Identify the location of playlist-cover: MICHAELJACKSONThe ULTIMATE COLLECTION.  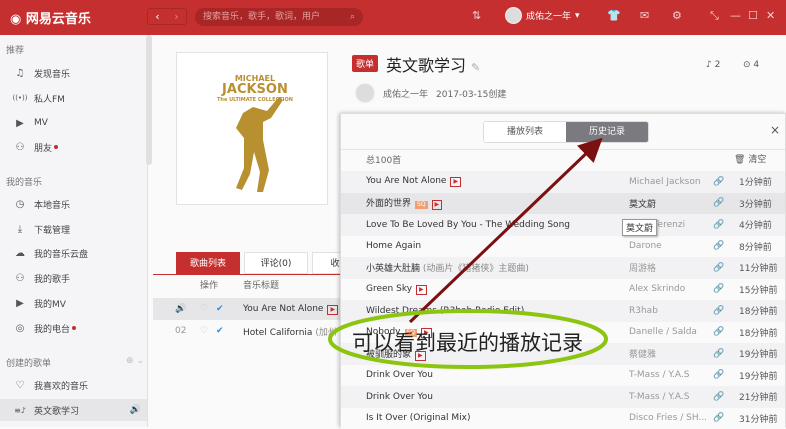
(252, 128).